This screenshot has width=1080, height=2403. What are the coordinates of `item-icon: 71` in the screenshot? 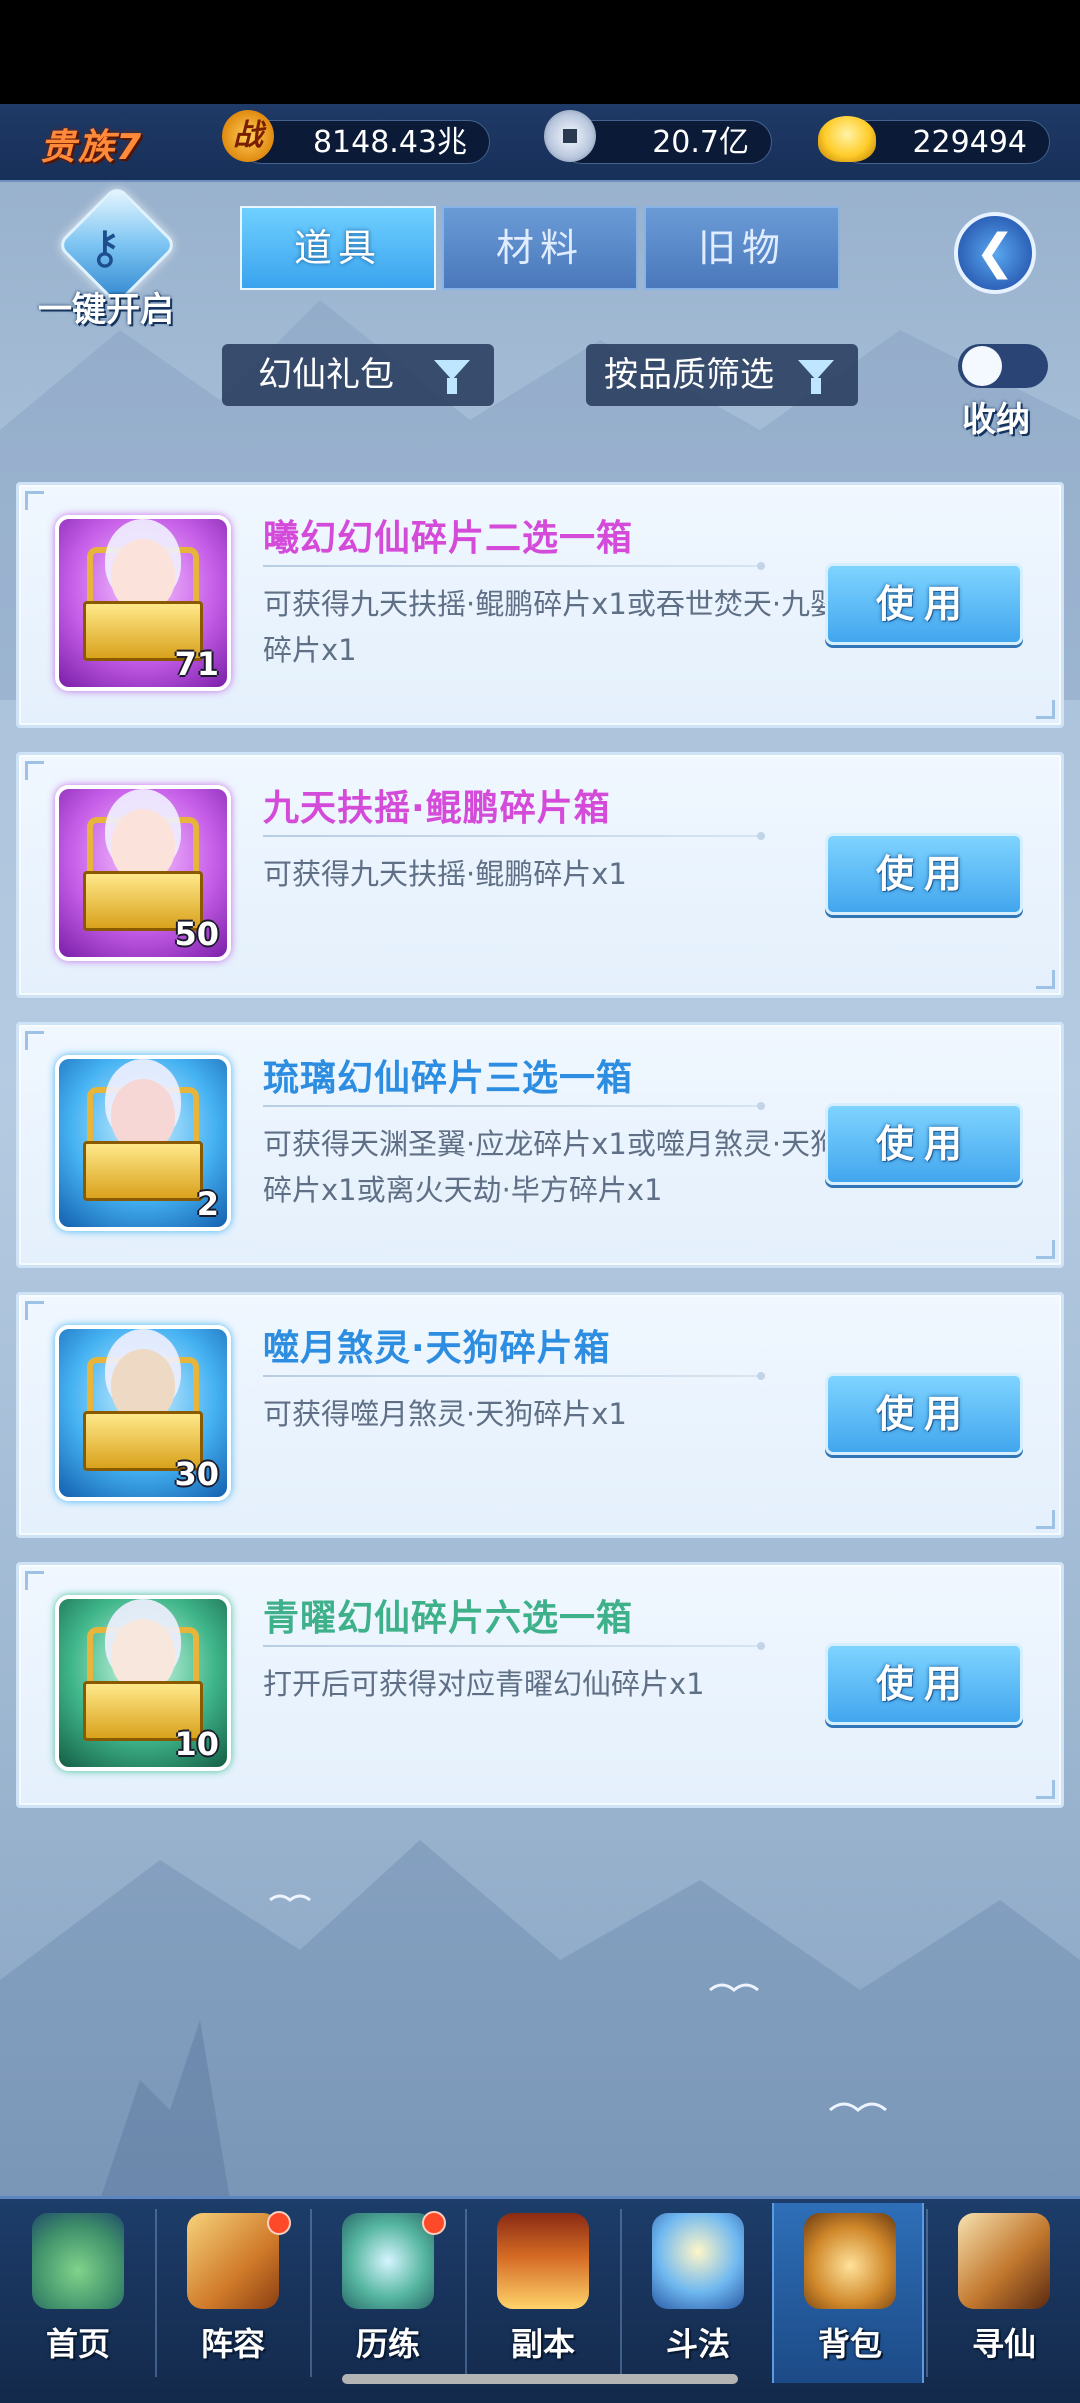 It's located at (143, 603).